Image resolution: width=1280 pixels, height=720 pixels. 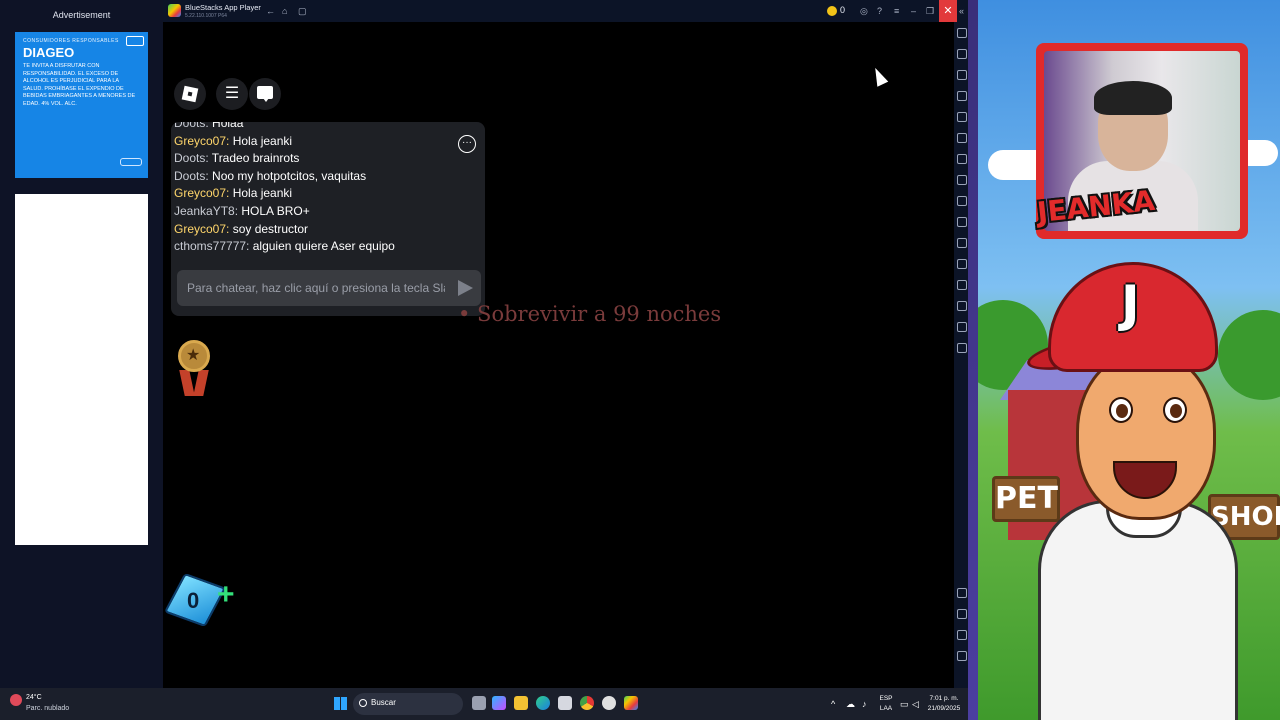 I want to click on copilot-icon, so click(x=499, y=703).